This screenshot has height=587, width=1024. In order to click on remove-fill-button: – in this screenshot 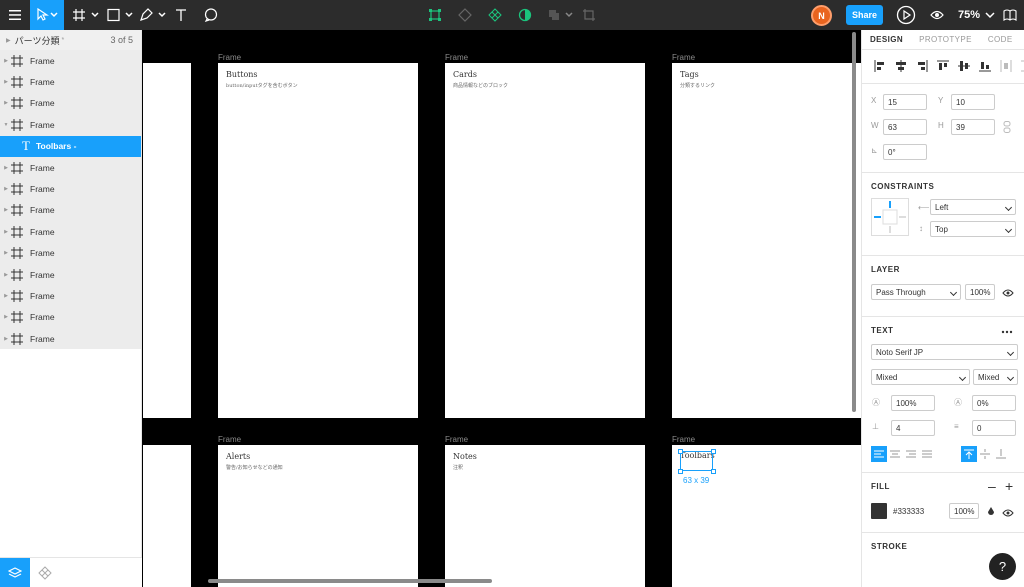, I will do `click(992, 486)`.